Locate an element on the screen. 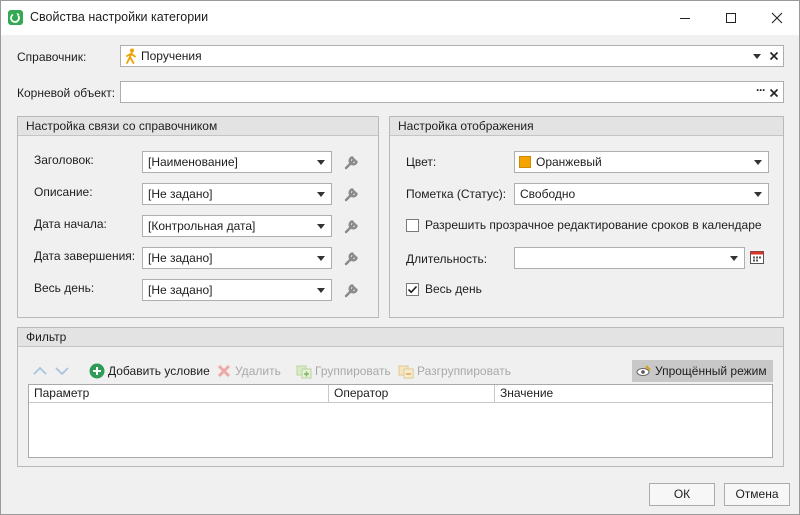 Image resolution: width=800 pixels, height=515 pixels. group-label: Группировать is located at coordinates (353, 371).